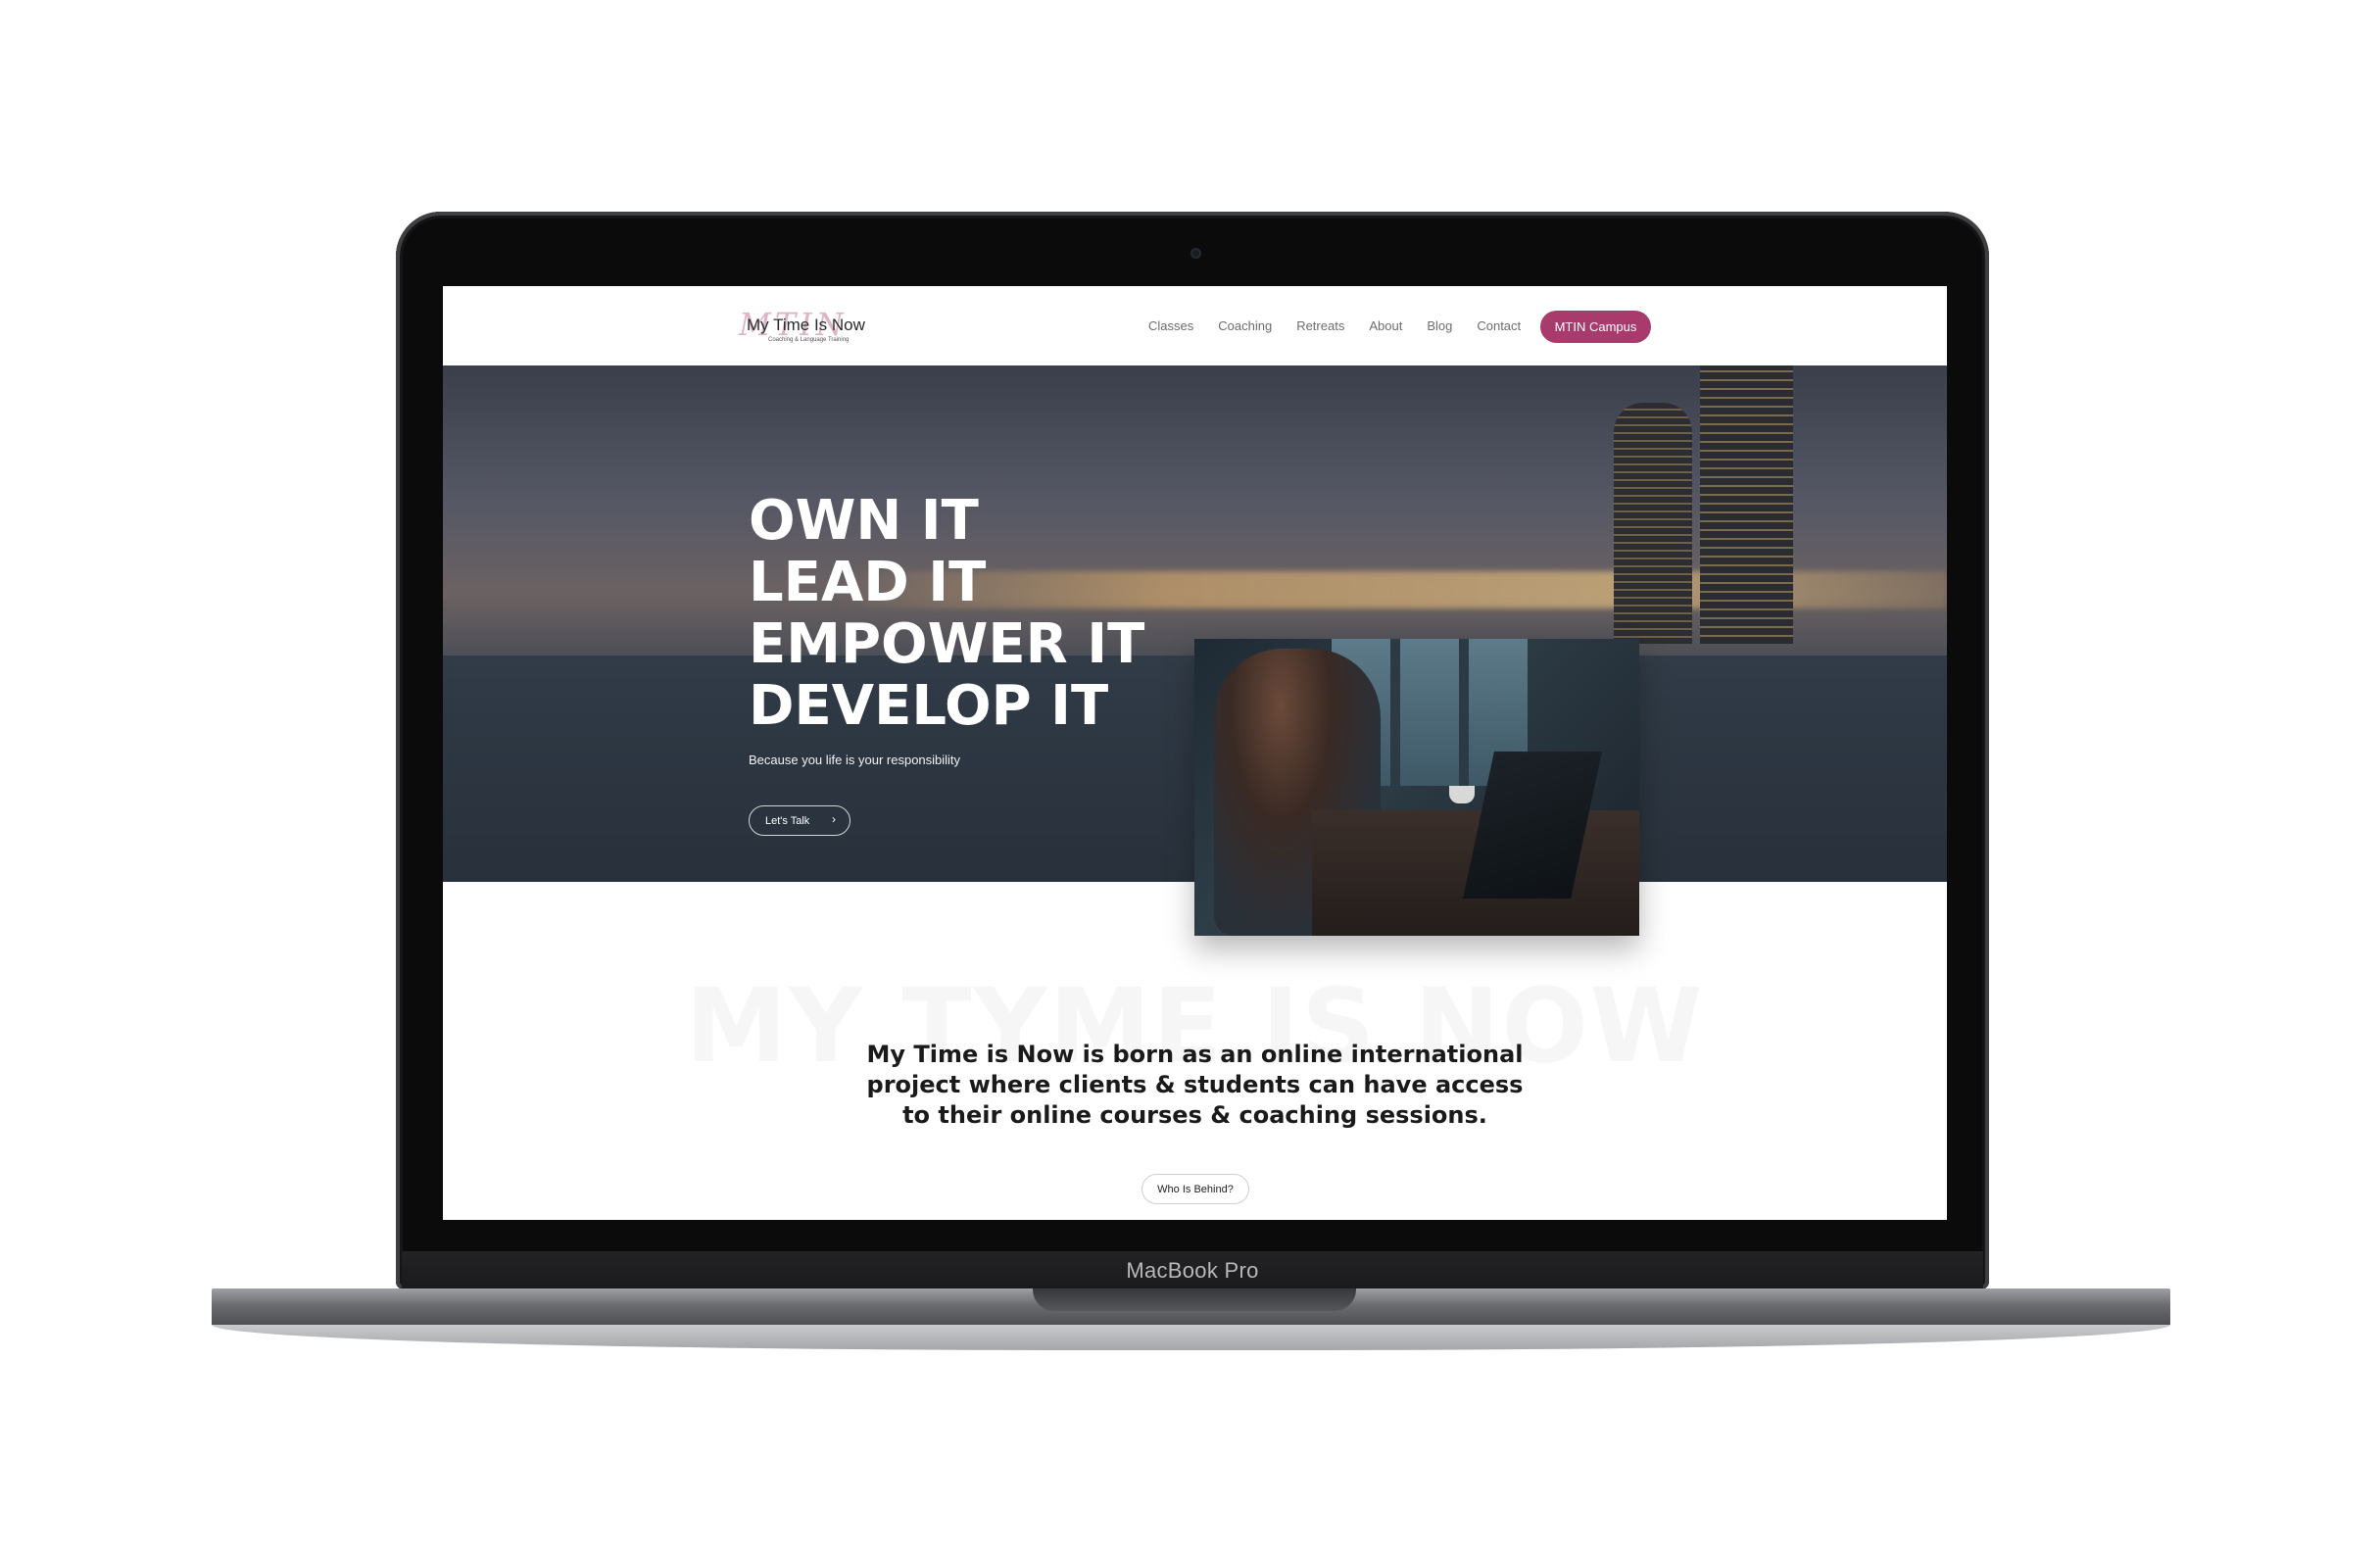 The width and height of the screenshot is (2380, 1555). Describe the element at coordinates (1385, 325) in the screenshot. I see `menu-item-about: About` at that location.